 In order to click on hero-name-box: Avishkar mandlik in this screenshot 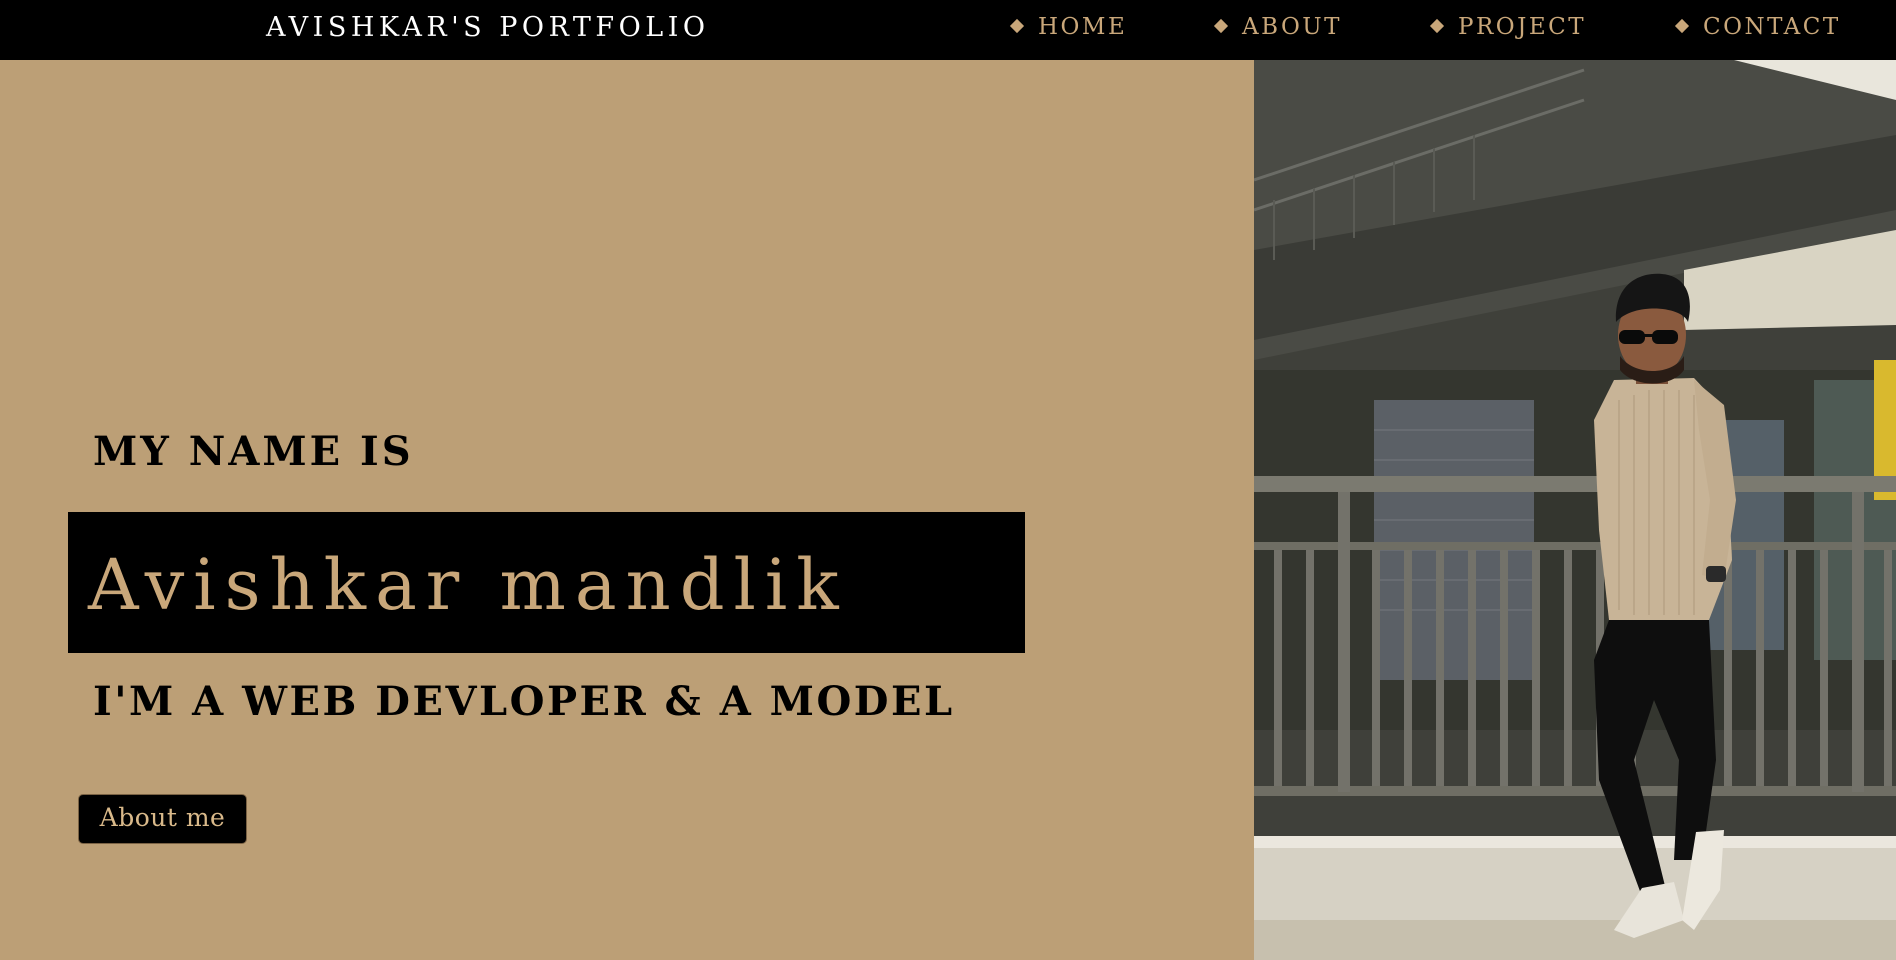, I will do `click(546, 582)`.